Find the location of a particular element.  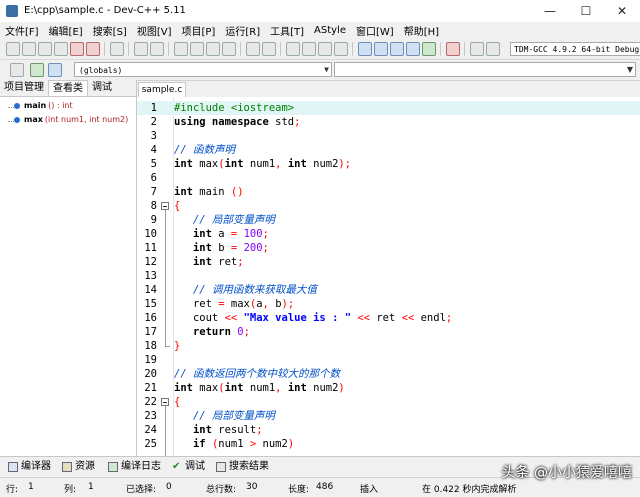

save-icon is located at coordinates (45, 49).